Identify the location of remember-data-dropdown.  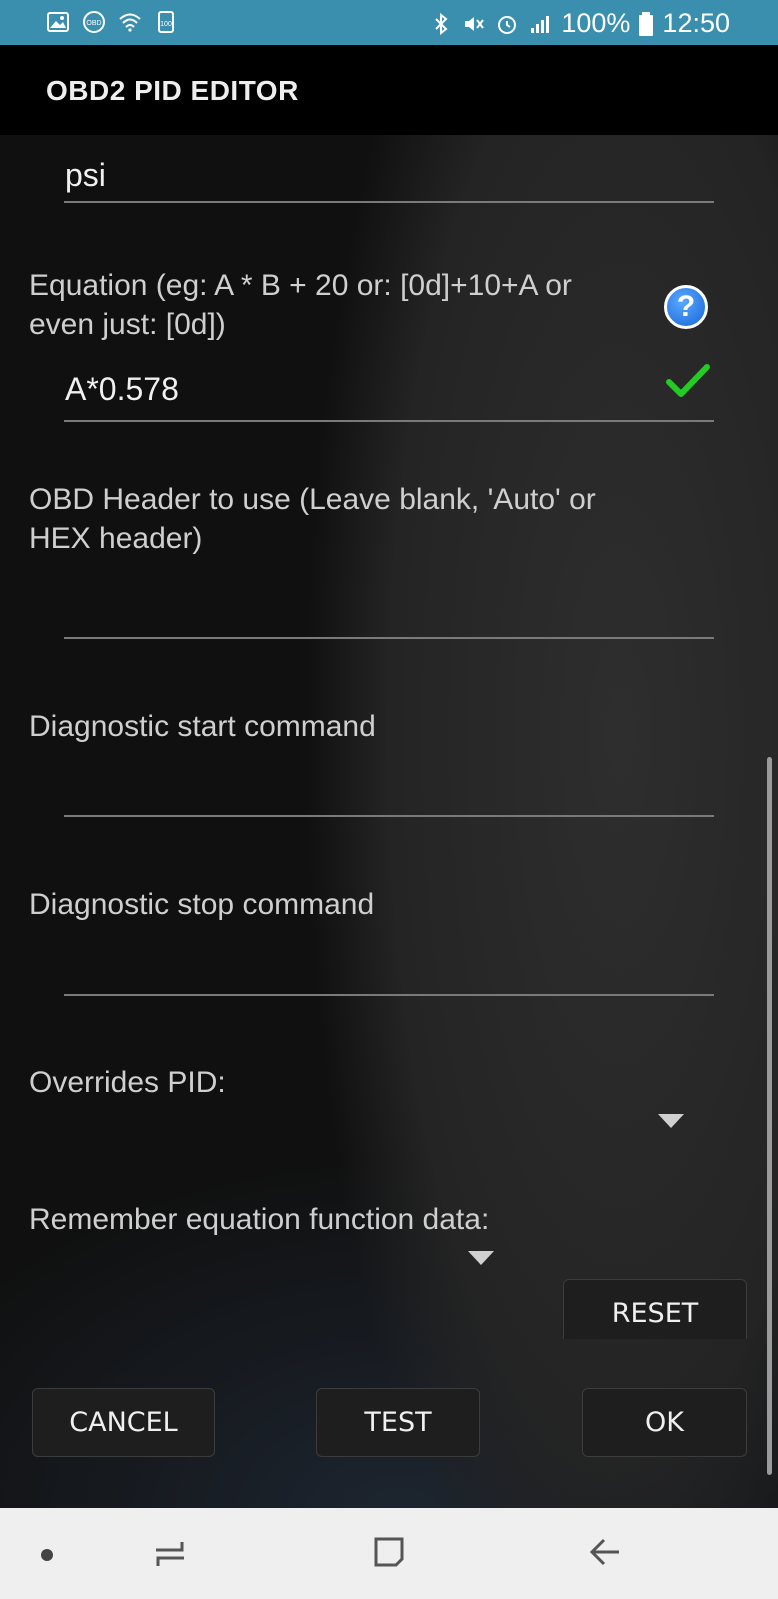
(264, 1261).